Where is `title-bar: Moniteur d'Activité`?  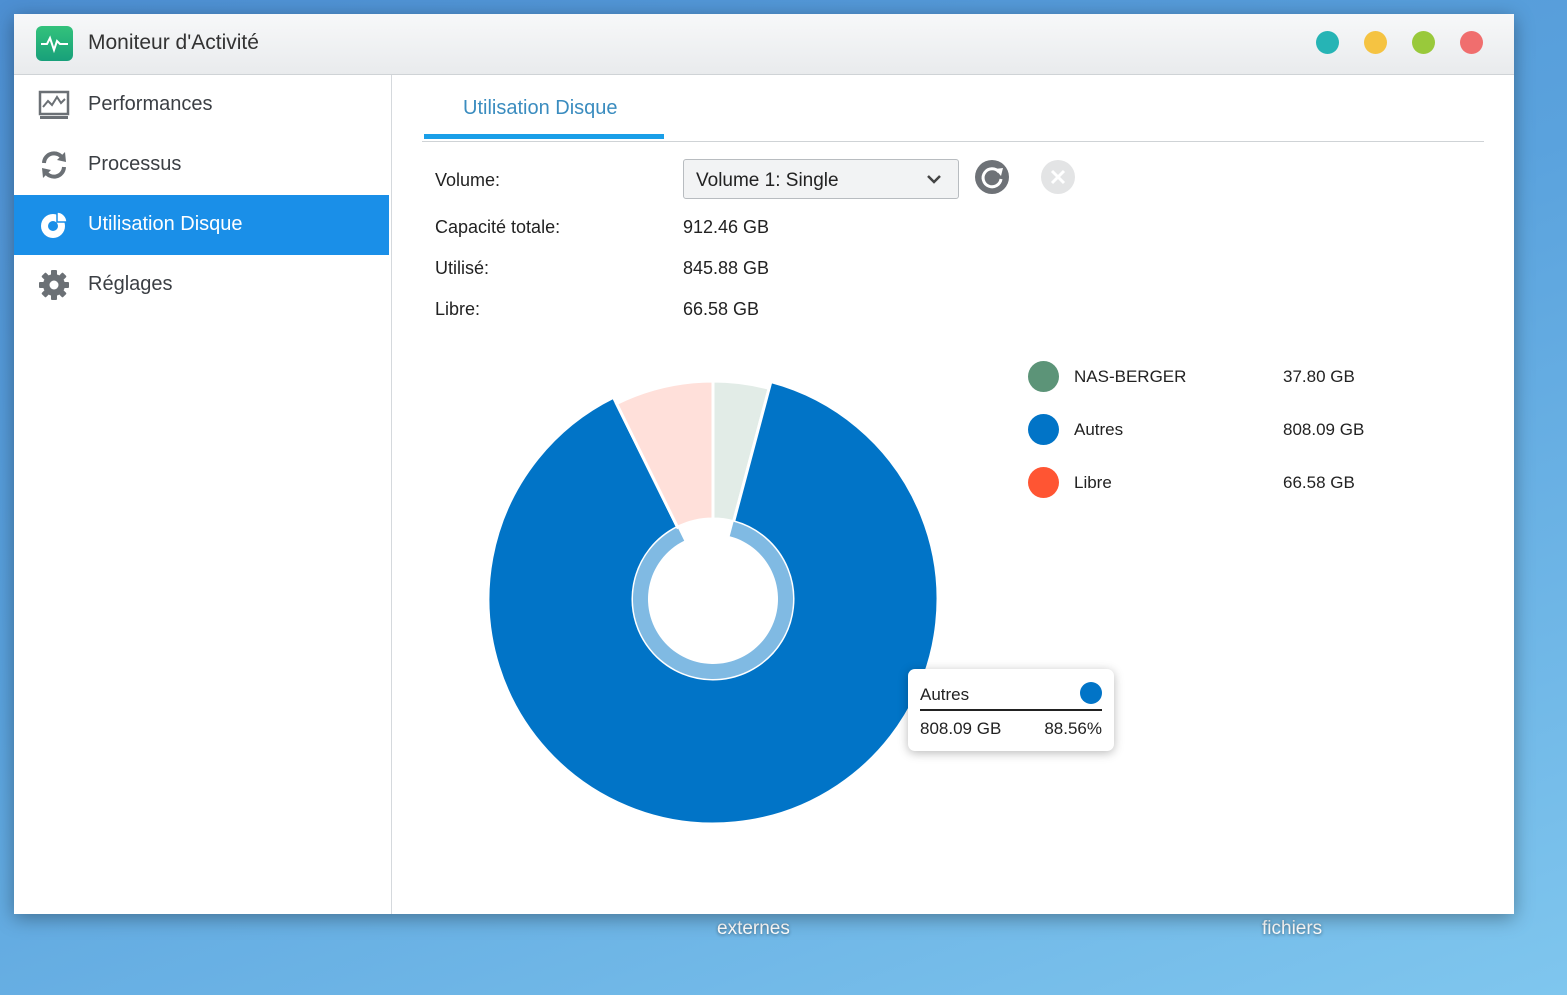 title-bar: Moniteur d'Activité is located at coordinates (764, 44).